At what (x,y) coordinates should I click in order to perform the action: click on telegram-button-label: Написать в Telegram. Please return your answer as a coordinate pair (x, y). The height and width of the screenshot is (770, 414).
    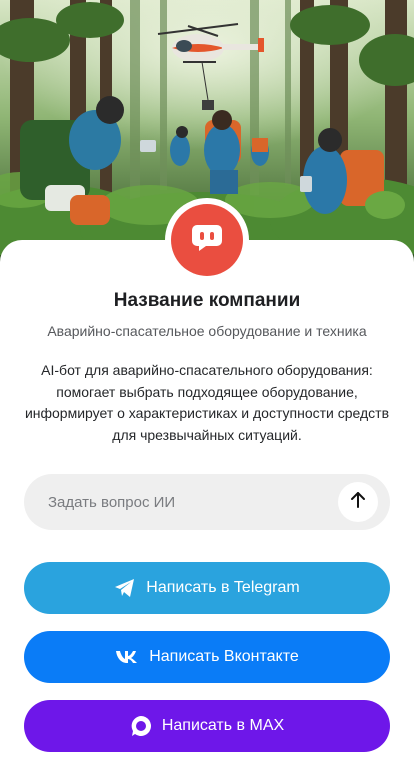
    Looking at the image, I should click on (223, 587).